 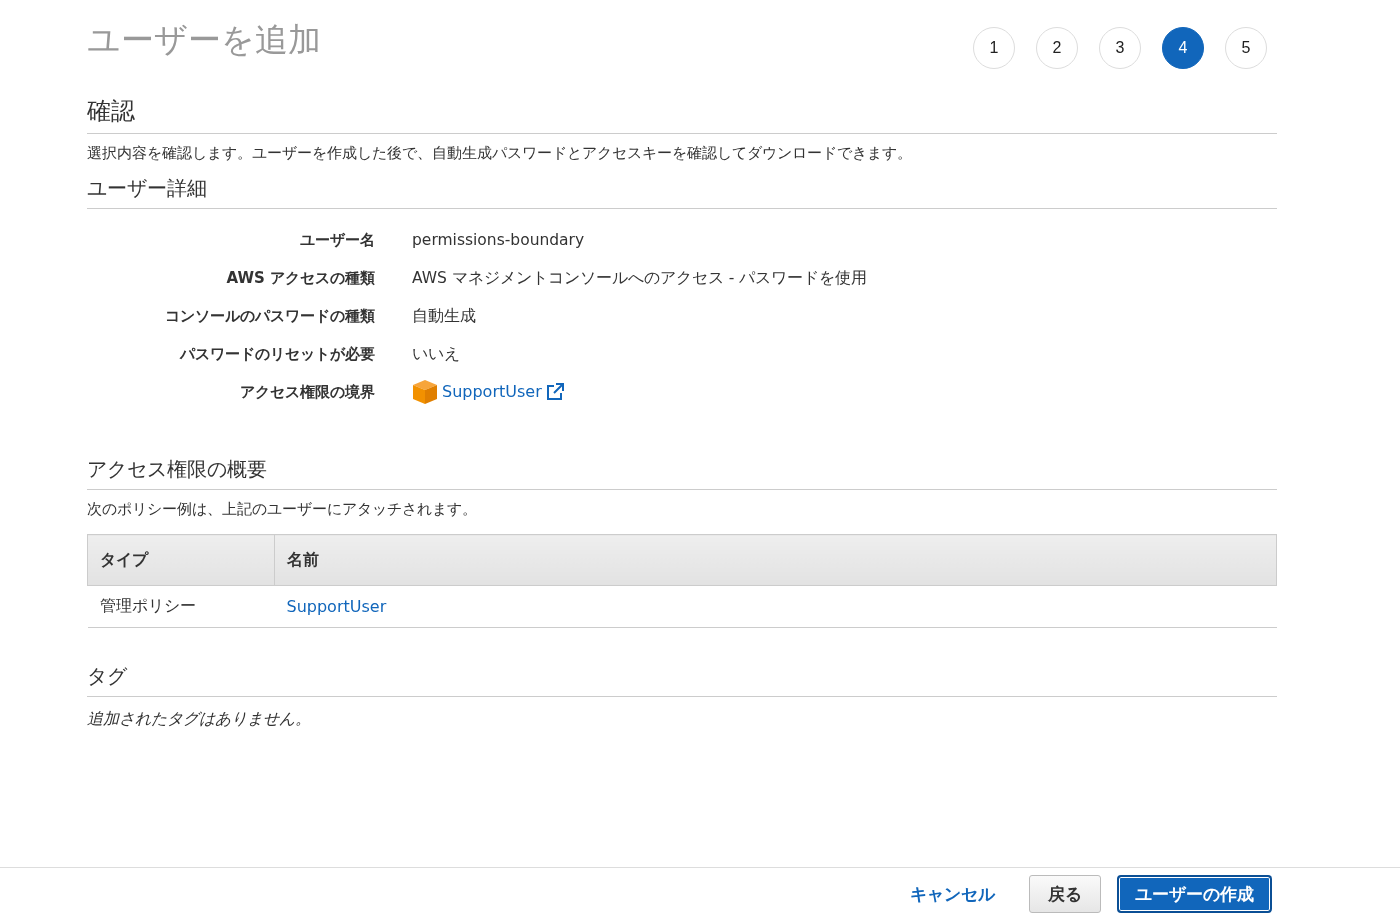 What do you see at coordinates (682, 114) in the screenshot?
I see `section-heading: 確認` at bounding box center [682, 114].